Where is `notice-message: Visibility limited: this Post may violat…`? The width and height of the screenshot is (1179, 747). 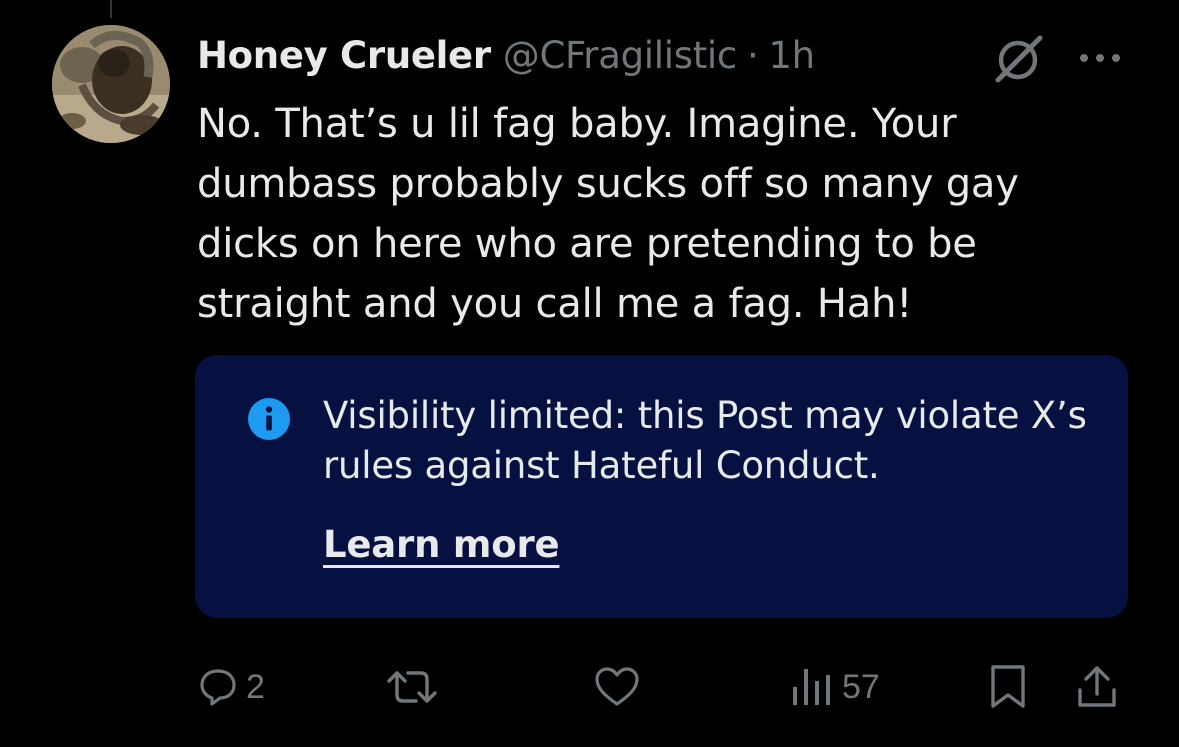
notice-message: Visibility limited: this Post may violat… is located at coordinates (705, 440).